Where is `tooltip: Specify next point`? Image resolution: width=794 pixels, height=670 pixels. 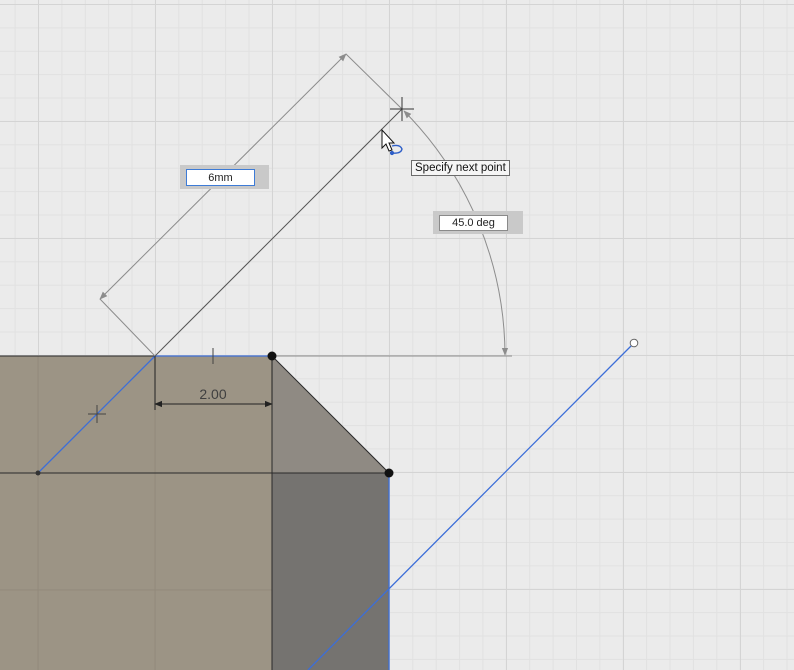
tooltip: Specify next point is located at coordinates (460, 168).